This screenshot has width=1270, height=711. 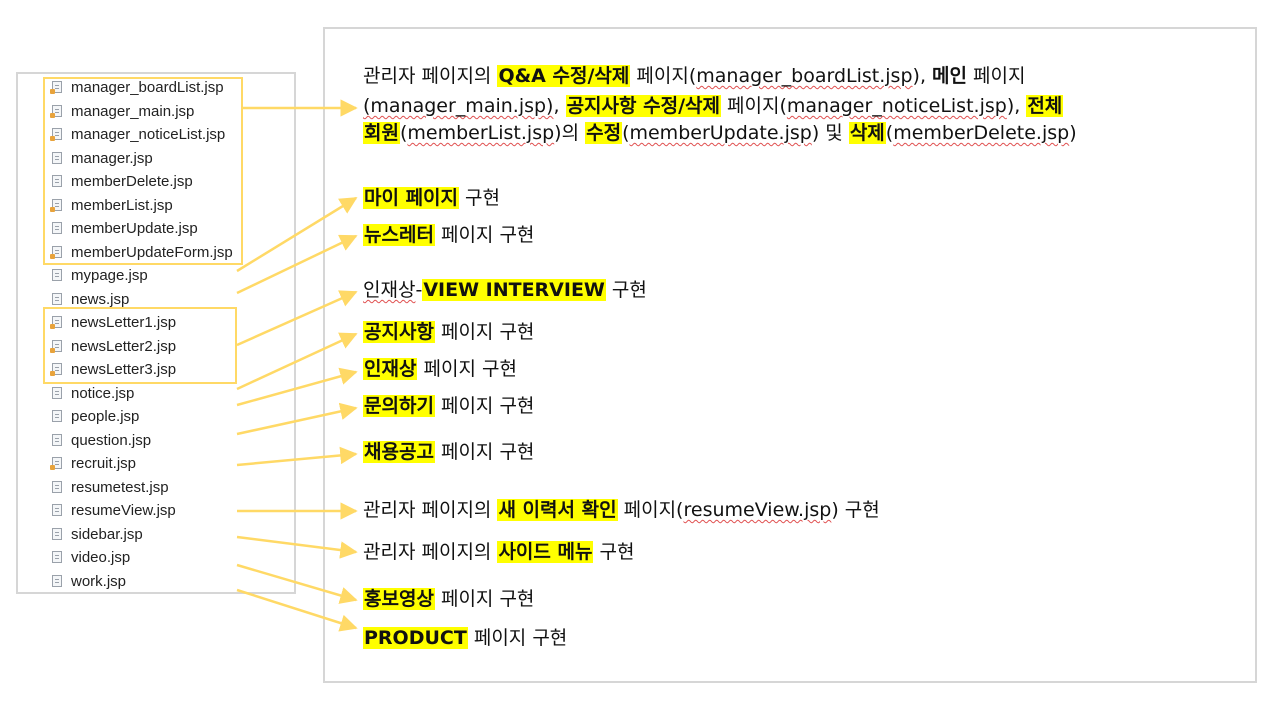 I want to click on file-item: work.jsp, so click(x=89, y=582).